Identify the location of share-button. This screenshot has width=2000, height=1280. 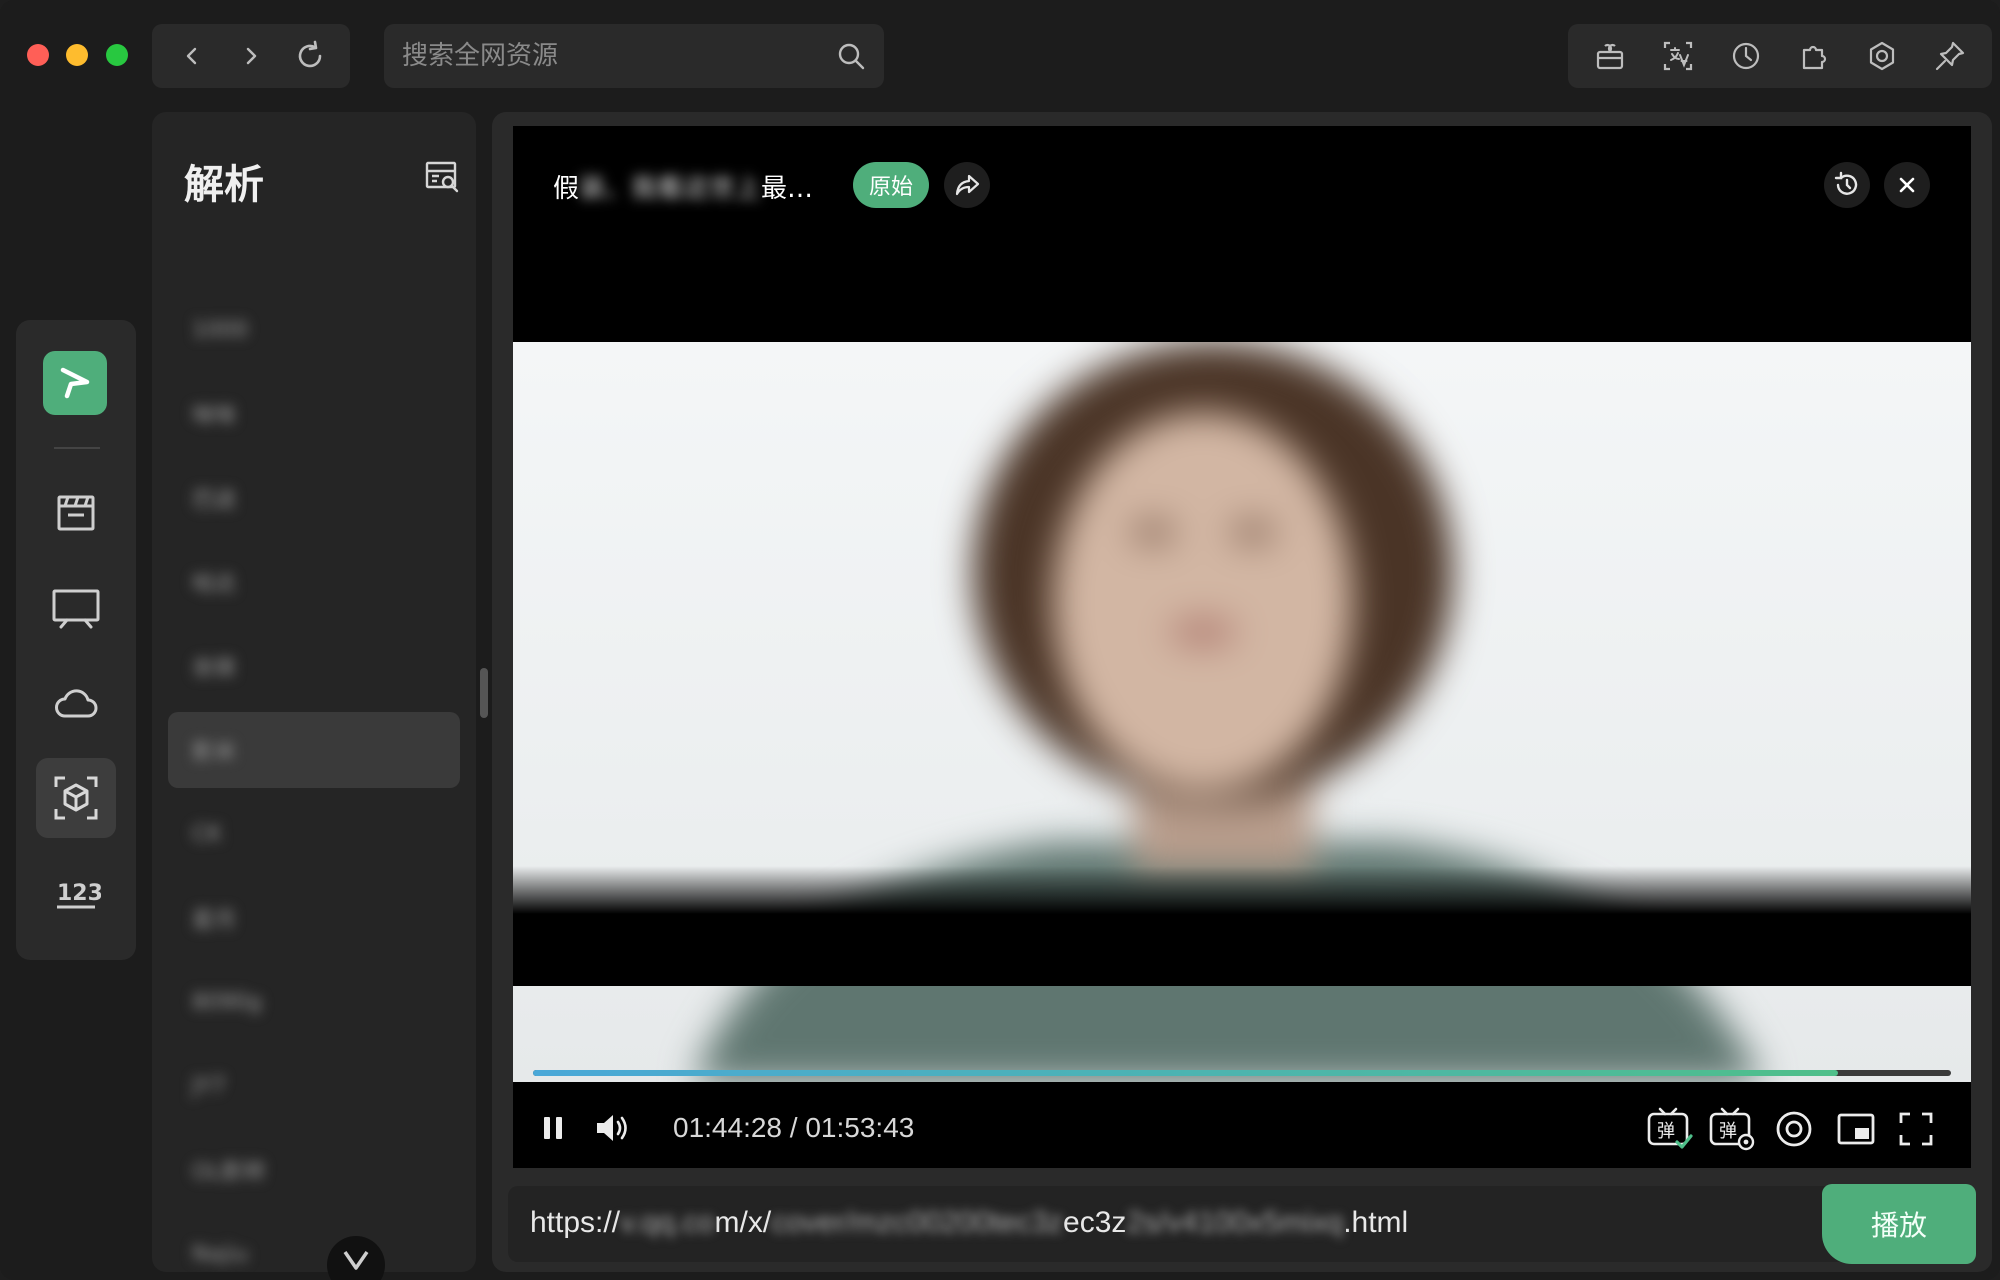
(967, 185).